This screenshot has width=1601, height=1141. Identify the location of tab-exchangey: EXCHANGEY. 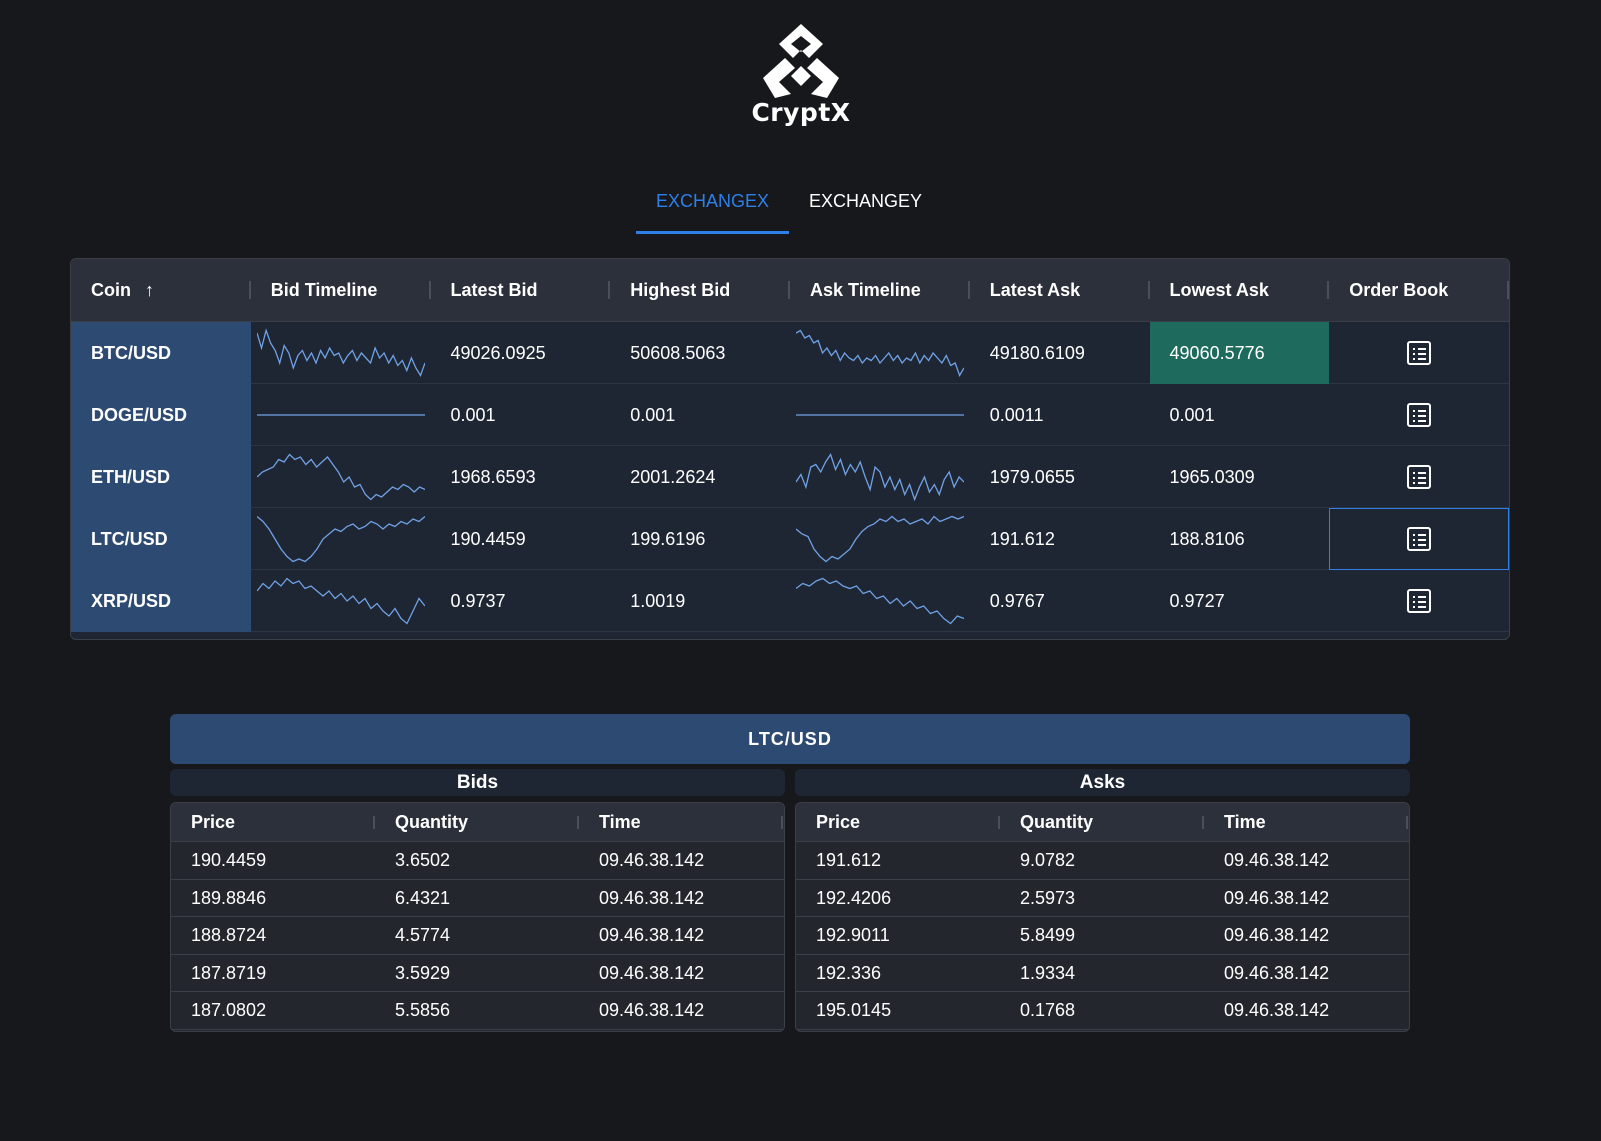
(865, 206).